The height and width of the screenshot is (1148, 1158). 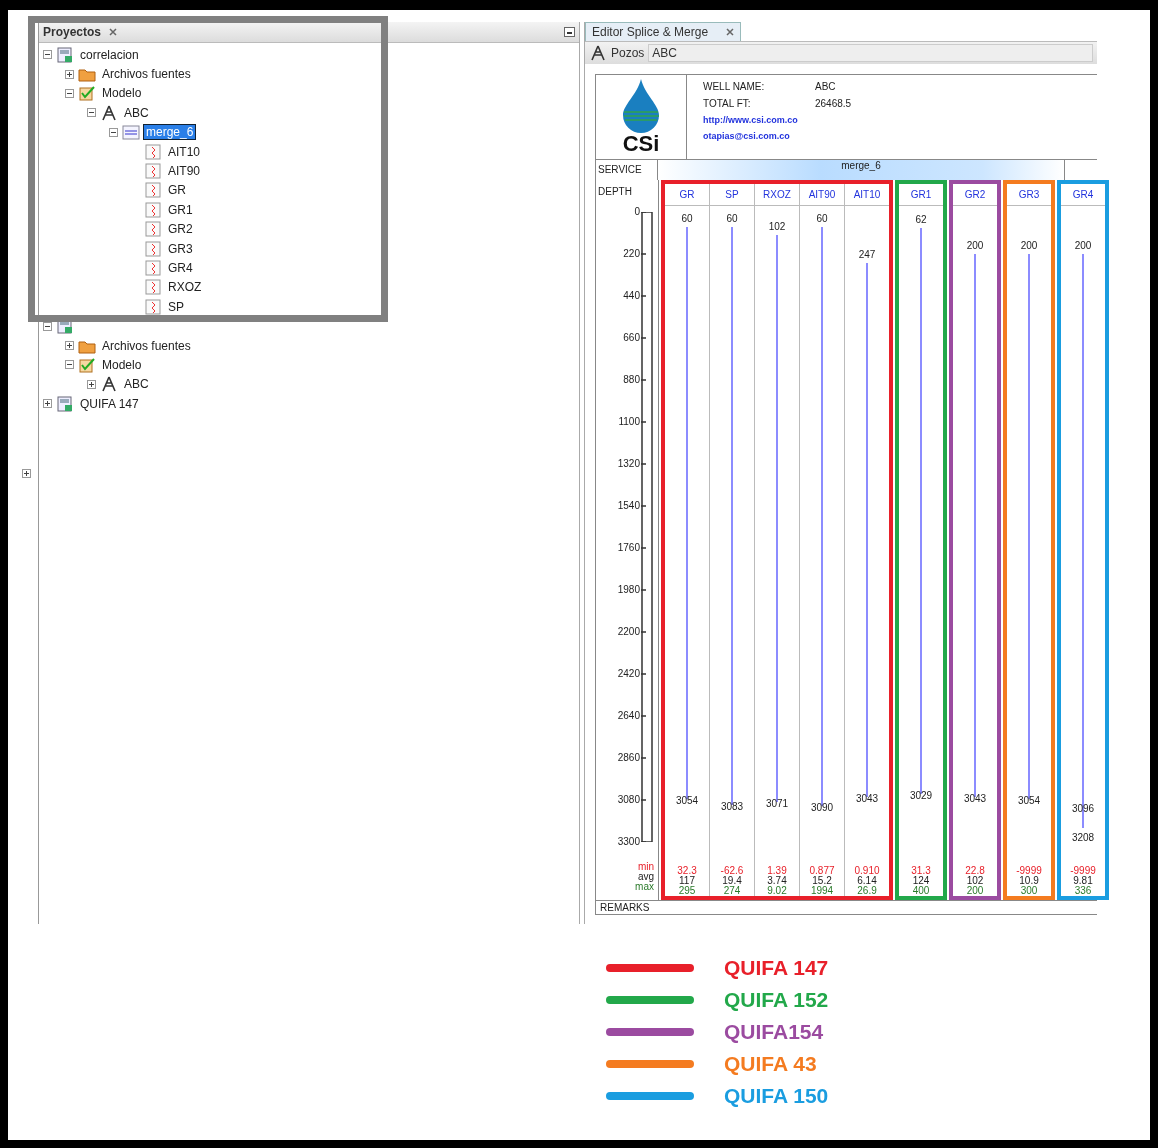 What do you see at coordinates (777, 871) in the screenshot?
I see `min-value: 1.39` at bounding box center [777, 871].